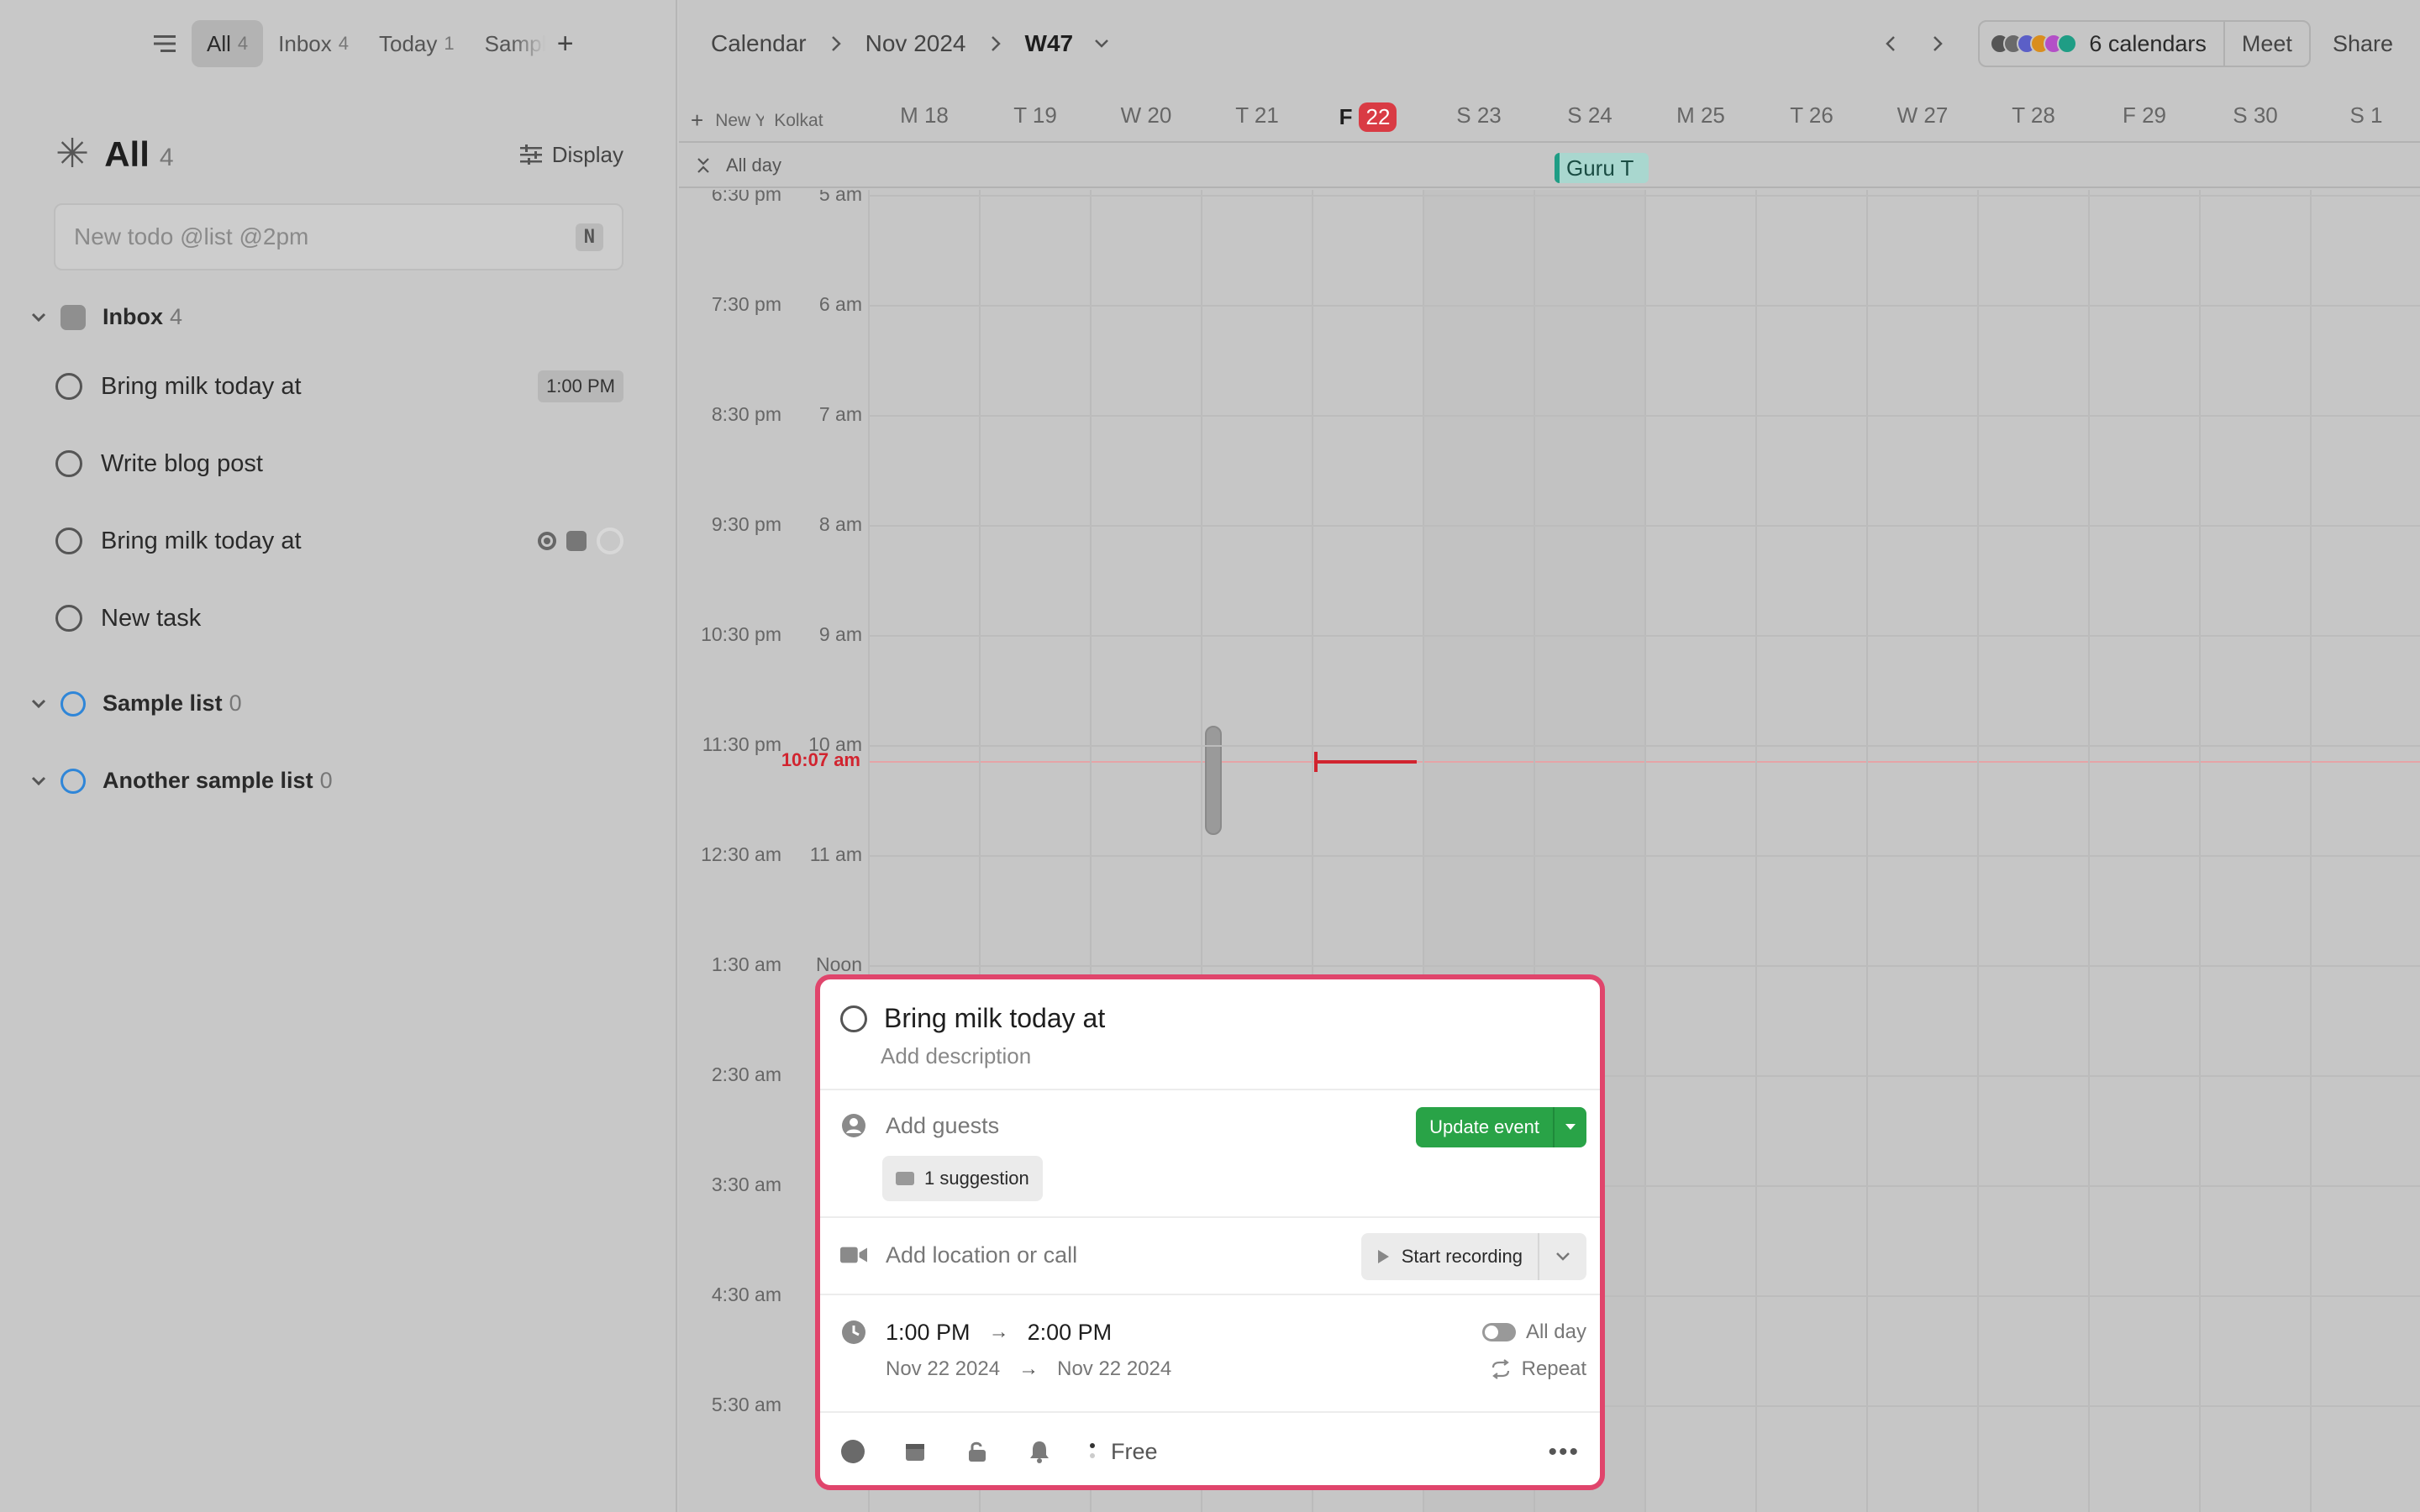 The height and width of the screenshot is (1512, 2420). What do you see at coordinates (2255, 115) in the screenshot?
I see `day-header: S 30` at bounding box center [2255, 115].